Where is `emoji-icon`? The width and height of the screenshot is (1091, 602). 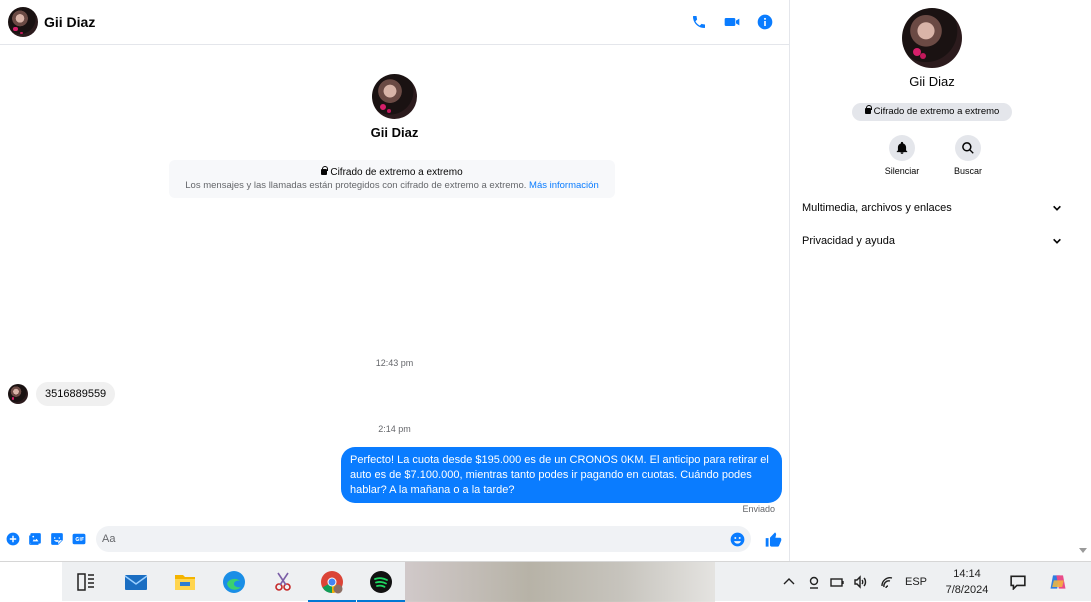
emoji-icon is located at coordinates (737, 539).